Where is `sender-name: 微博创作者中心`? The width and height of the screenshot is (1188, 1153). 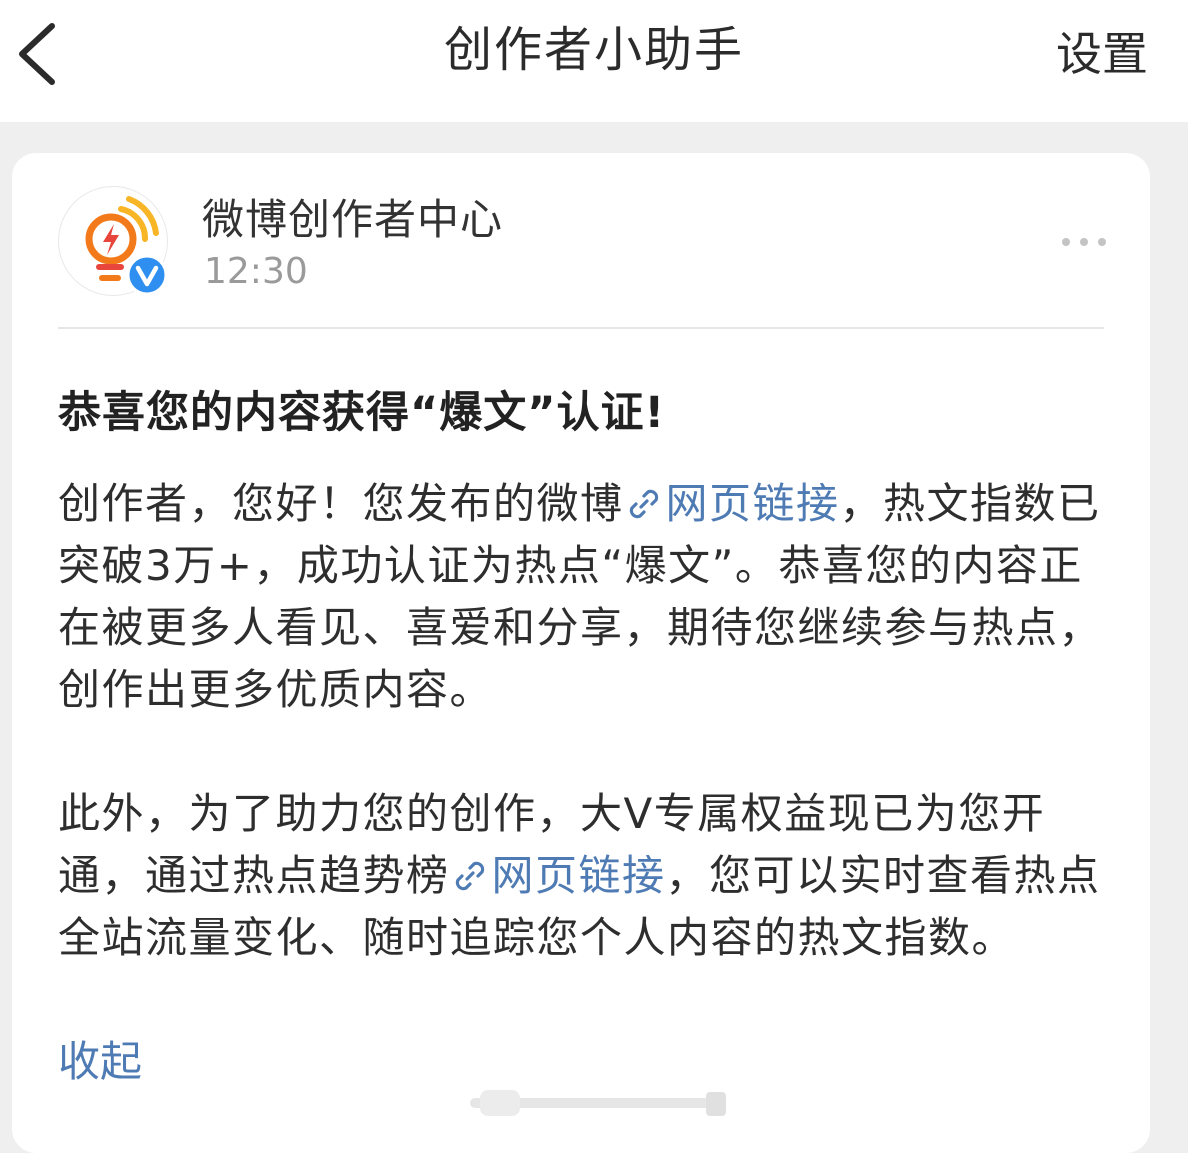
sender-name: 微博创作者中心 is located at coordinates (352, 220).